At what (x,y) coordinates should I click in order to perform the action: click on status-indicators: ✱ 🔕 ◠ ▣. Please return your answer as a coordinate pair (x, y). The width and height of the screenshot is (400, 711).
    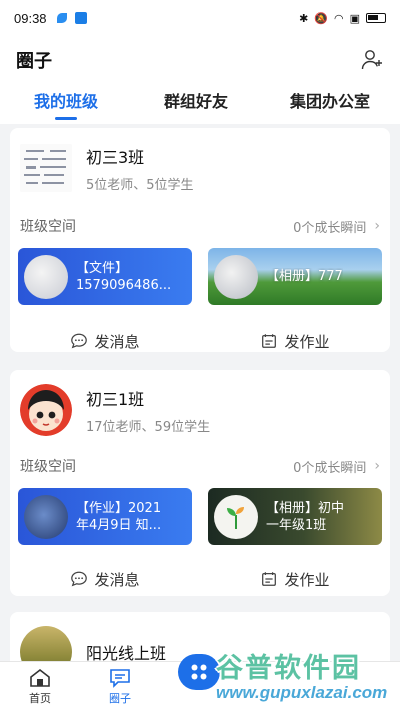
    Looking at the image, I should click on (342, 18).